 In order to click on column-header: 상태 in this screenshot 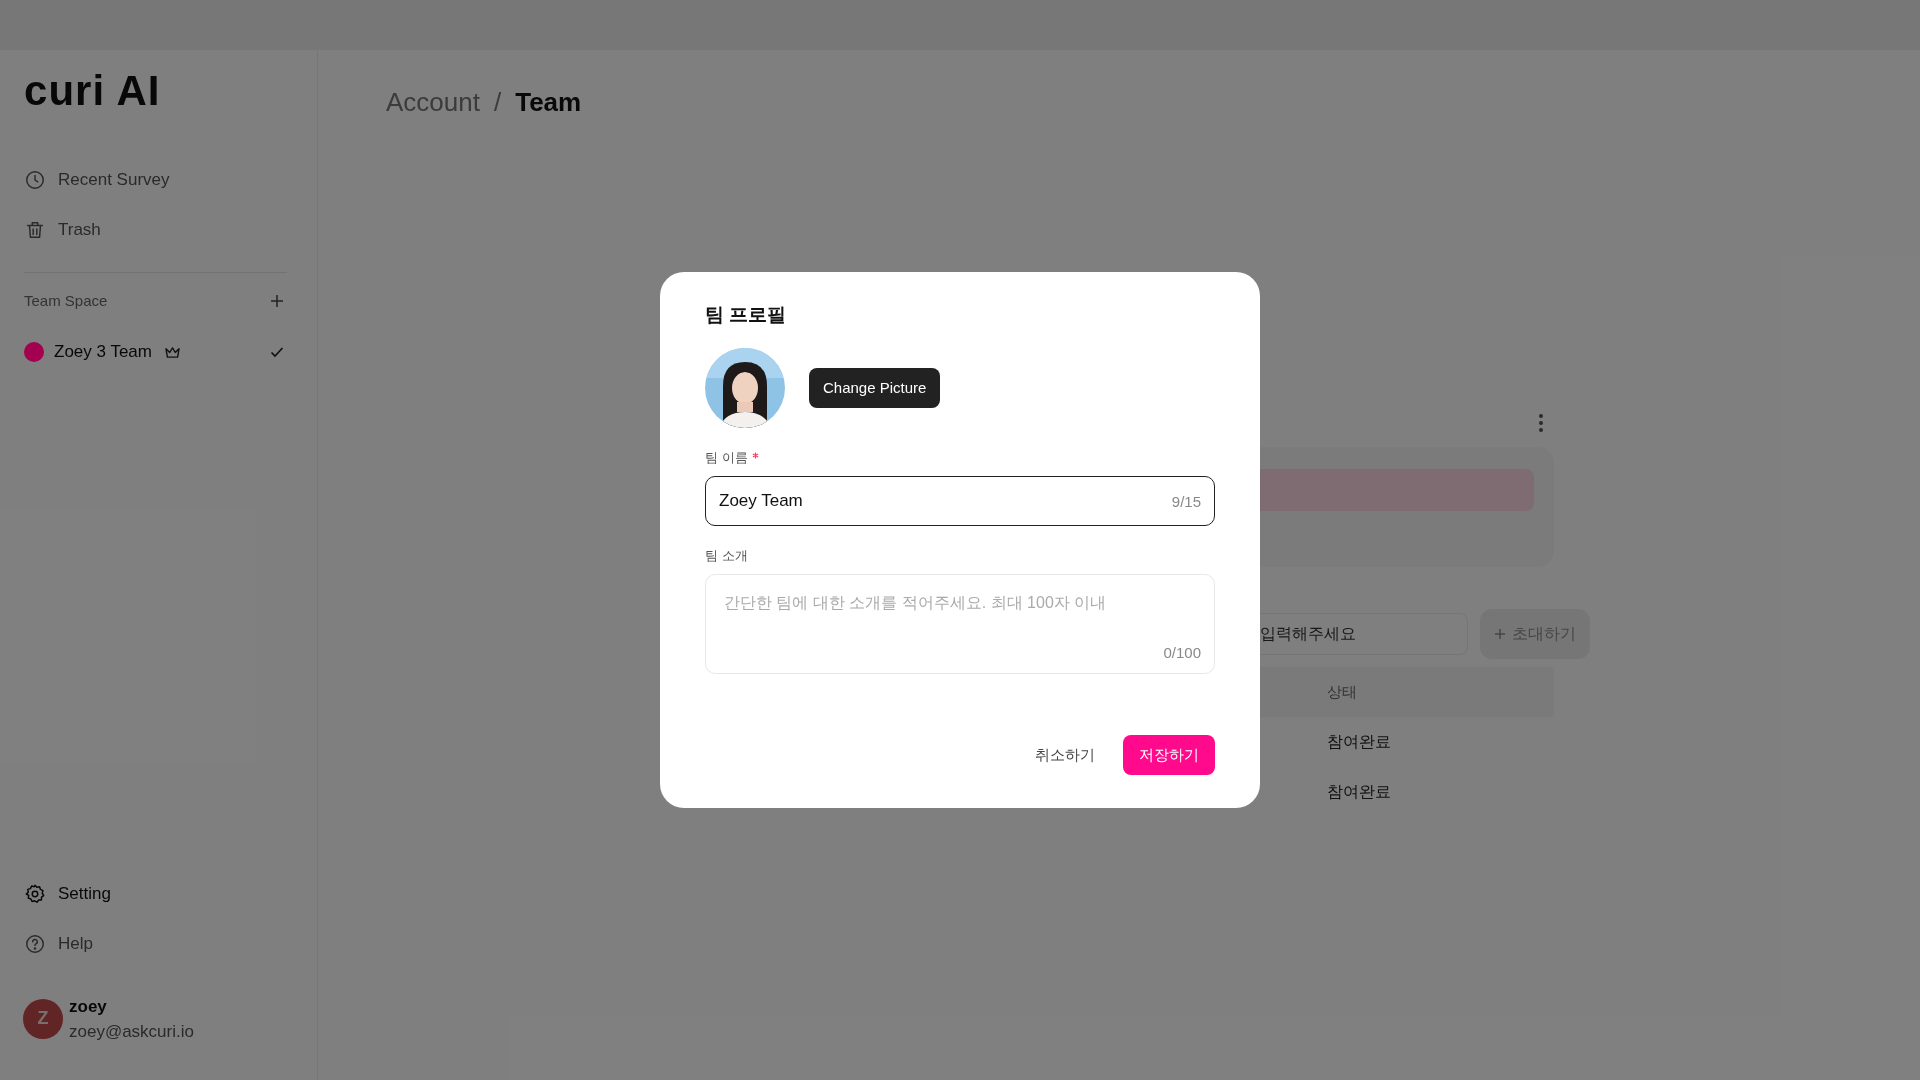, I will do `click(1342, 691)`.